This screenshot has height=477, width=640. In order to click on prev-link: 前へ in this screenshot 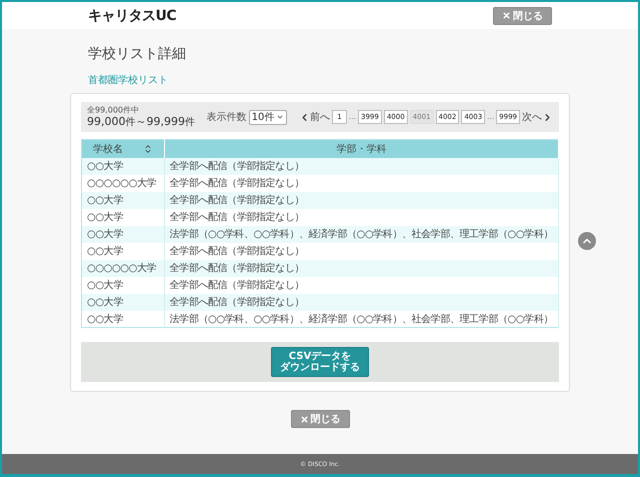, I will do `click(314, 117)`.